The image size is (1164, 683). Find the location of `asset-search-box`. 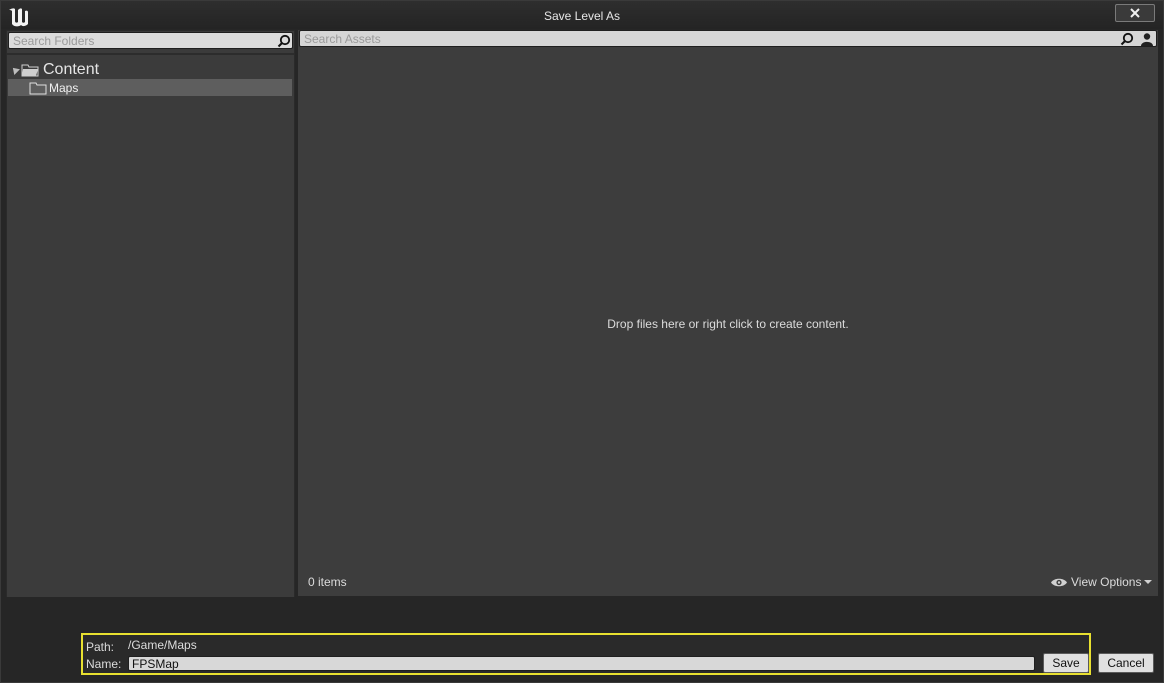

asset-search-box is located at coordinates (728, 38).